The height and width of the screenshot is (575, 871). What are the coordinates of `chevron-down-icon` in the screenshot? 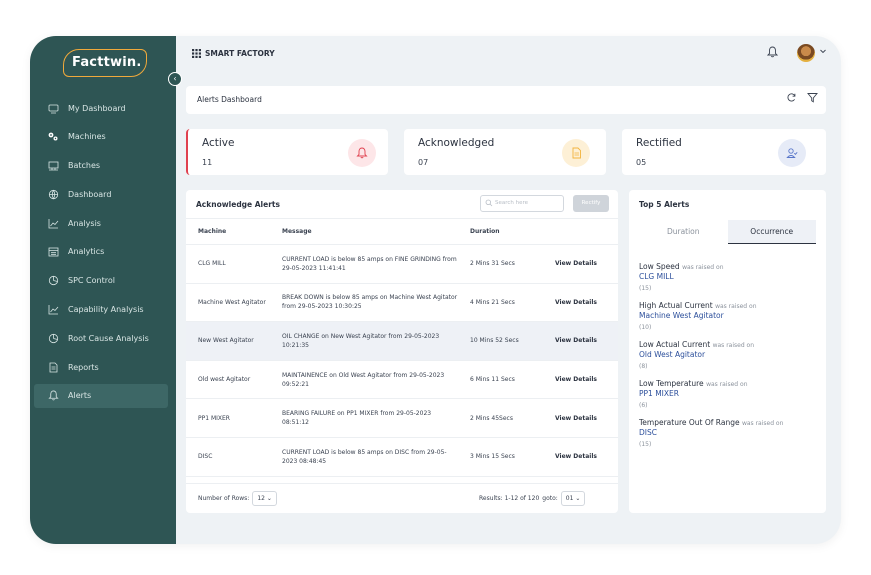 It's located at (823, 51).